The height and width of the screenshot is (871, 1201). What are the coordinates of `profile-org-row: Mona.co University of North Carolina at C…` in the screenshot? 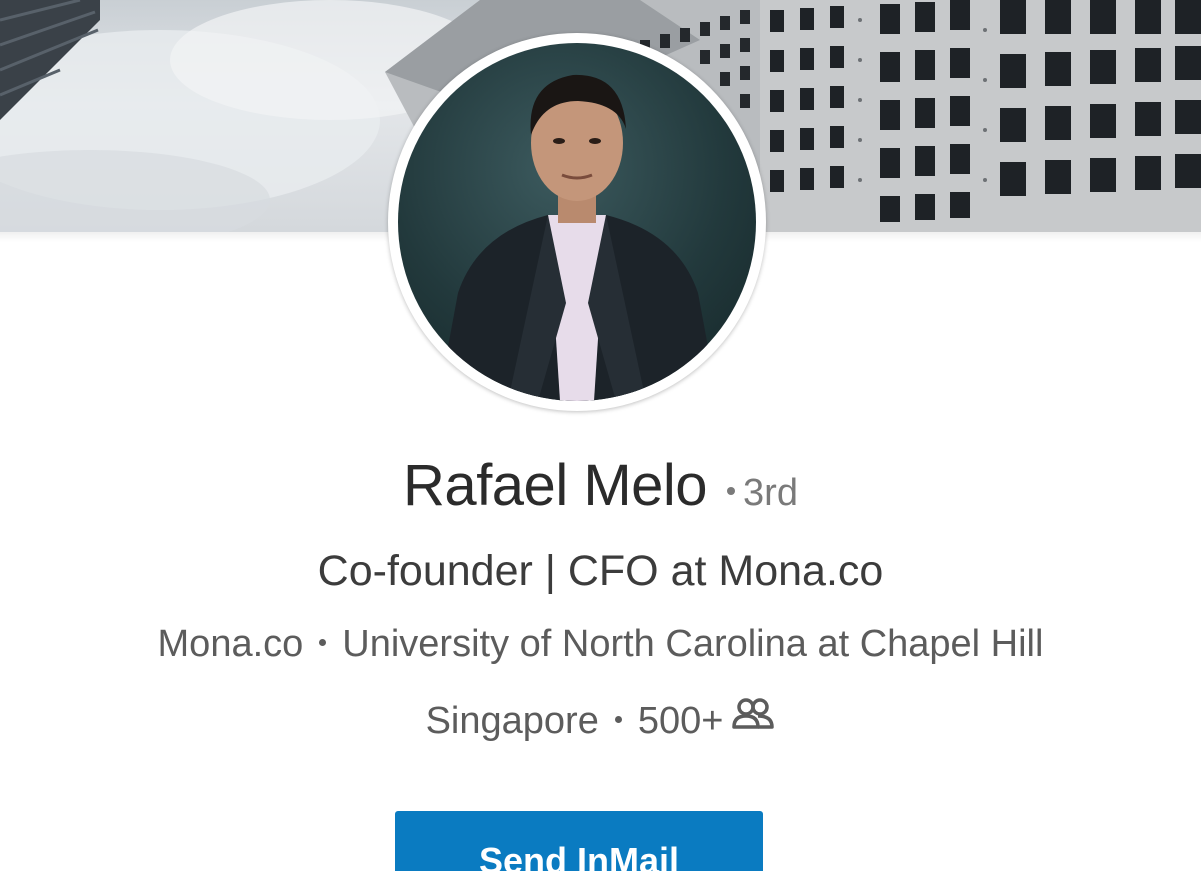 It's located at (600, 644).